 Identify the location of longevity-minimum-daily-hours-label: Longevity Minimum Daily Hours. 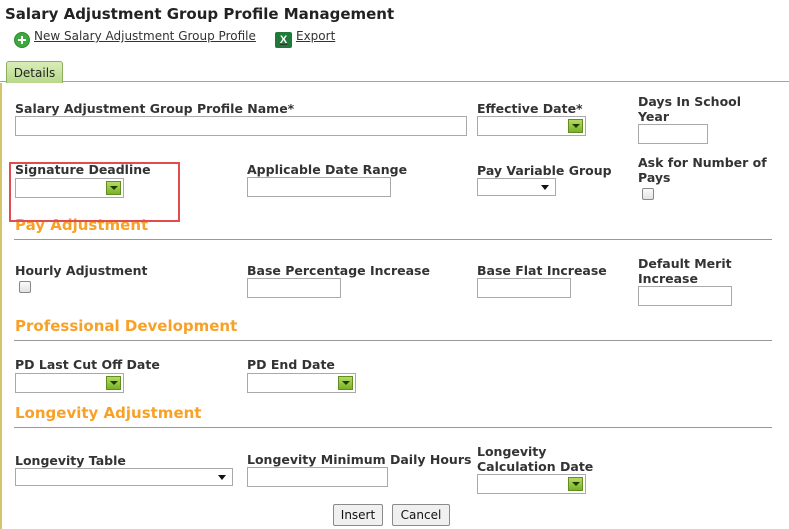
(359, 459).